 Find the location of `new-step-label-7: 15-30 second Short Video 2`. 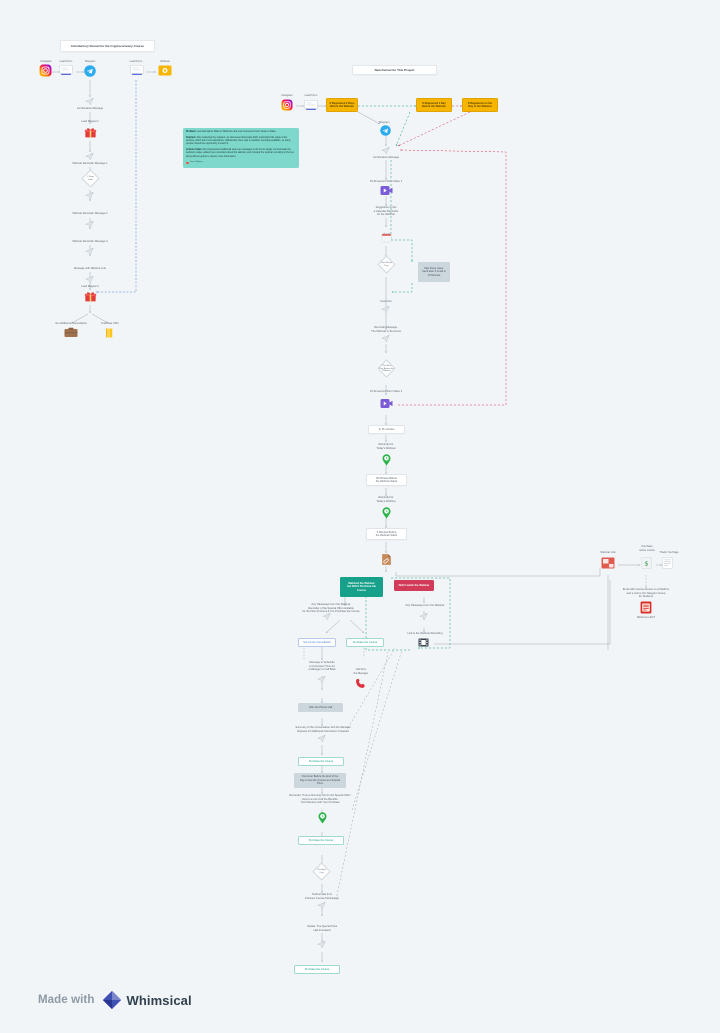

new-step-label-7: 15-30 second Short Video 2 is located at coordinates (386, 391).